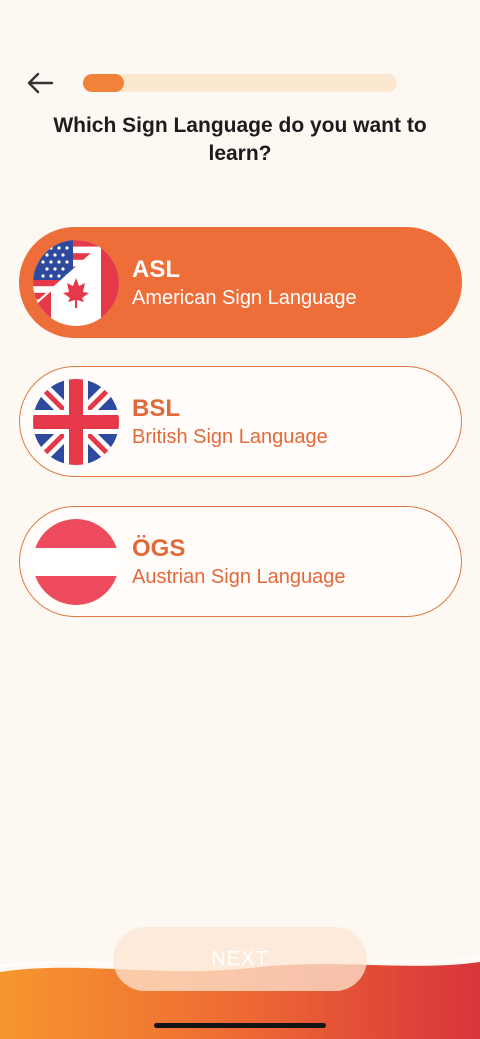 Image resolution: width=480 pixels, height=1039 pixels. I want to click on next-button: NEXT, so click(240, 959).